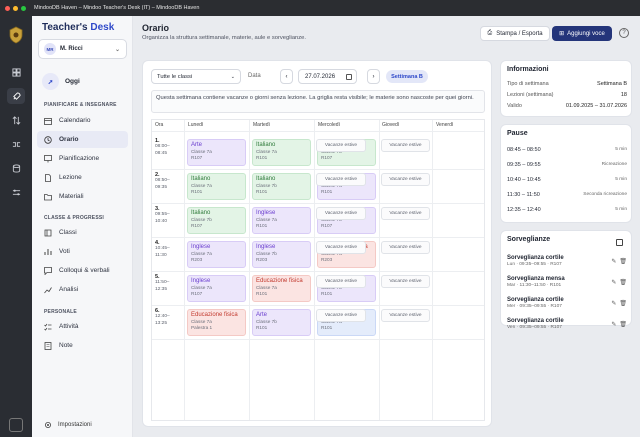 The width and height of the screenshot is (640, 437). What do you see at coordinates (266, 247) in the screenshot?
I see `lesson-subject: Inglese` at bounding box center [266, 247].